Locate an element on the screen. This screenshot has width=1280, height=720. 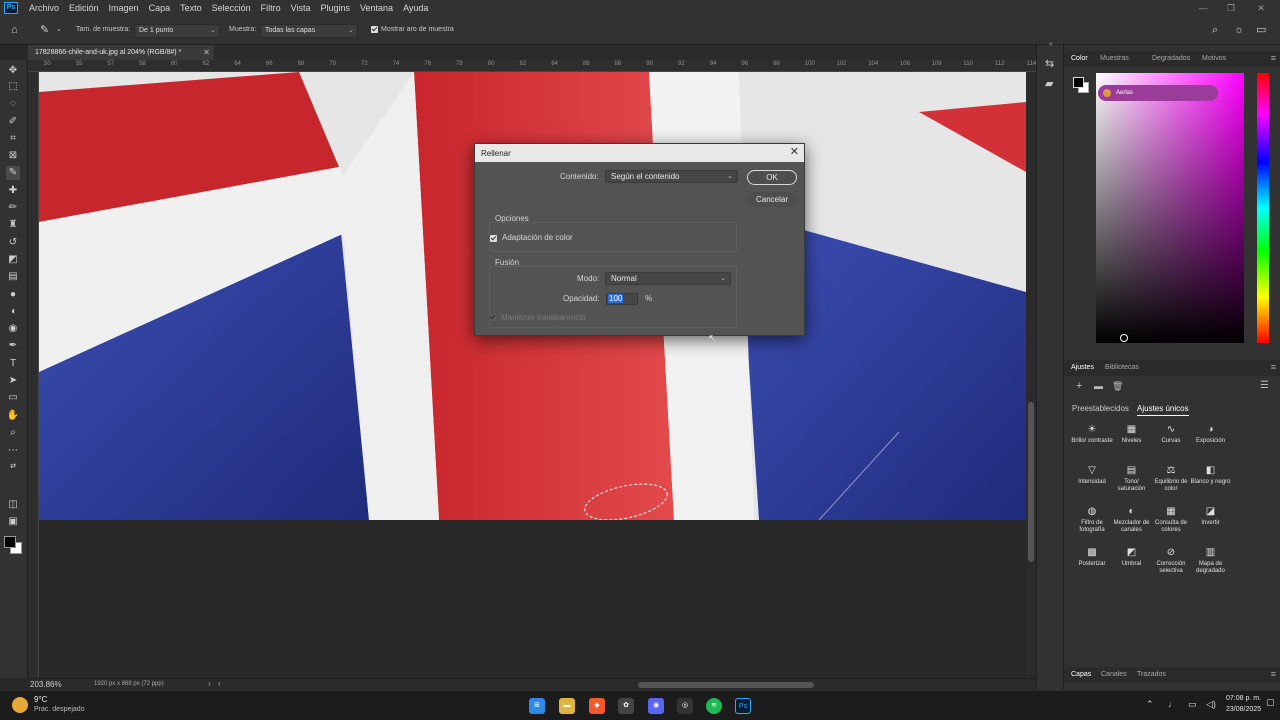
sample-select: Todas las capas ⌄ is located at coordinates (309, 31).